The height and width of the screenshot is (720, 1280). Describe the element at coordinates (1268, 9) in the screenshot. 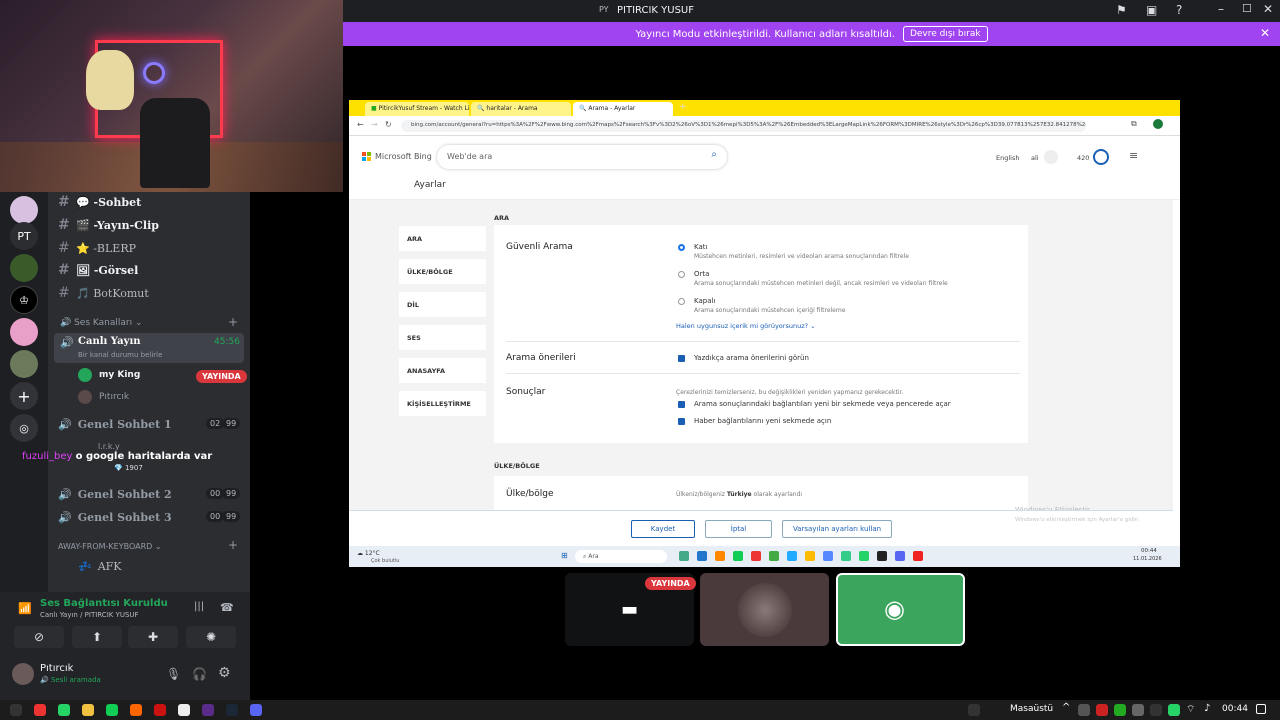

I see `close-icon: ✕` at that location.